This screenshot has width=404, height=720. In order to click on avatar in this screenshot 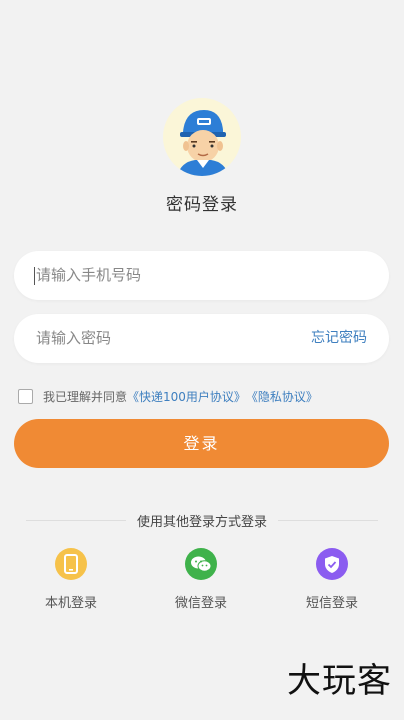, I will do `click(202, 137)`.